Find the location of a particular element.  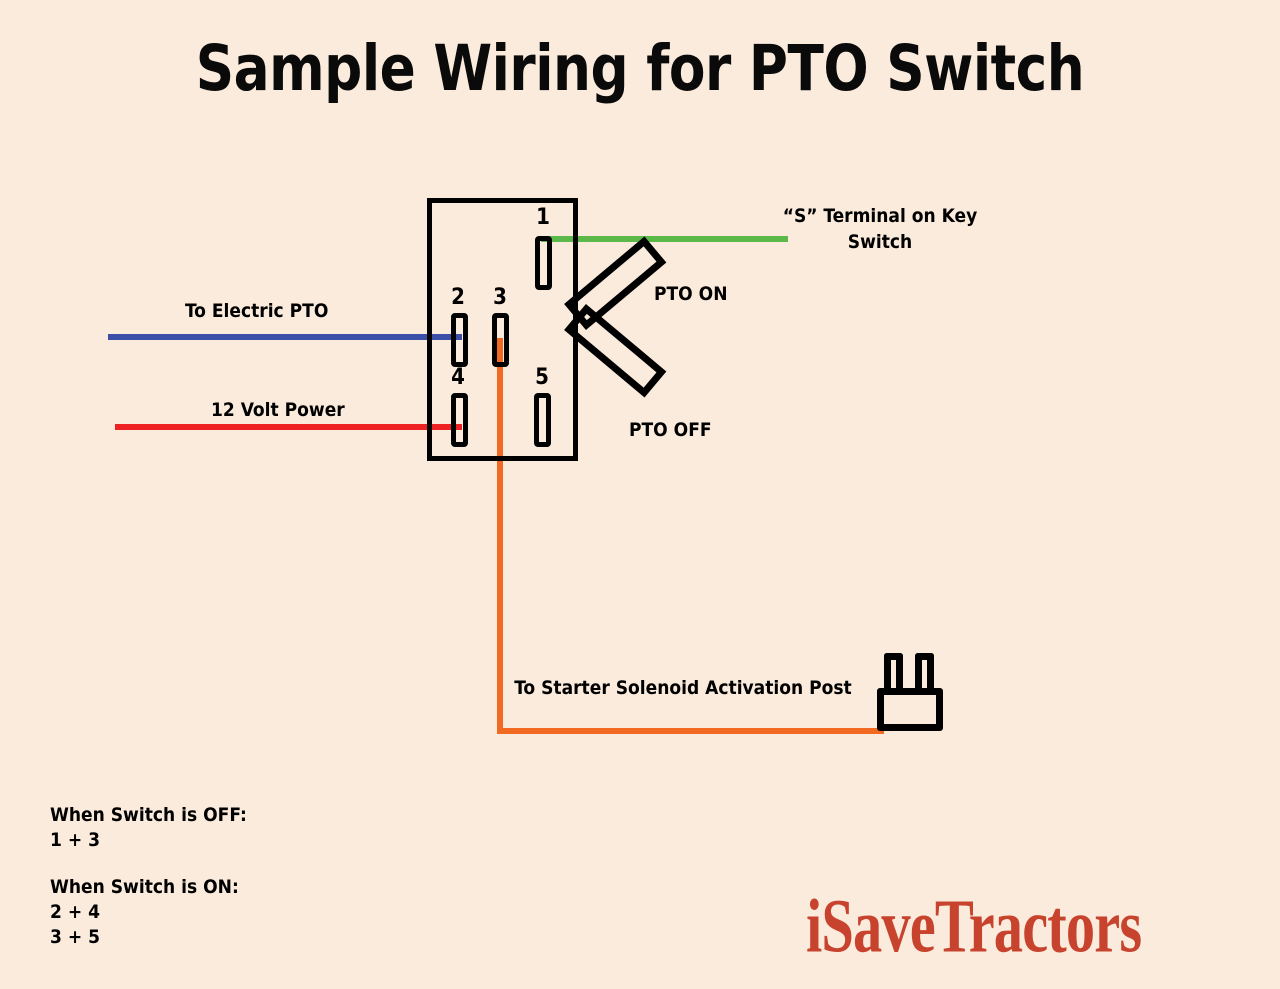

terminal-2-number: 2 is located at coordinates (458, 297).